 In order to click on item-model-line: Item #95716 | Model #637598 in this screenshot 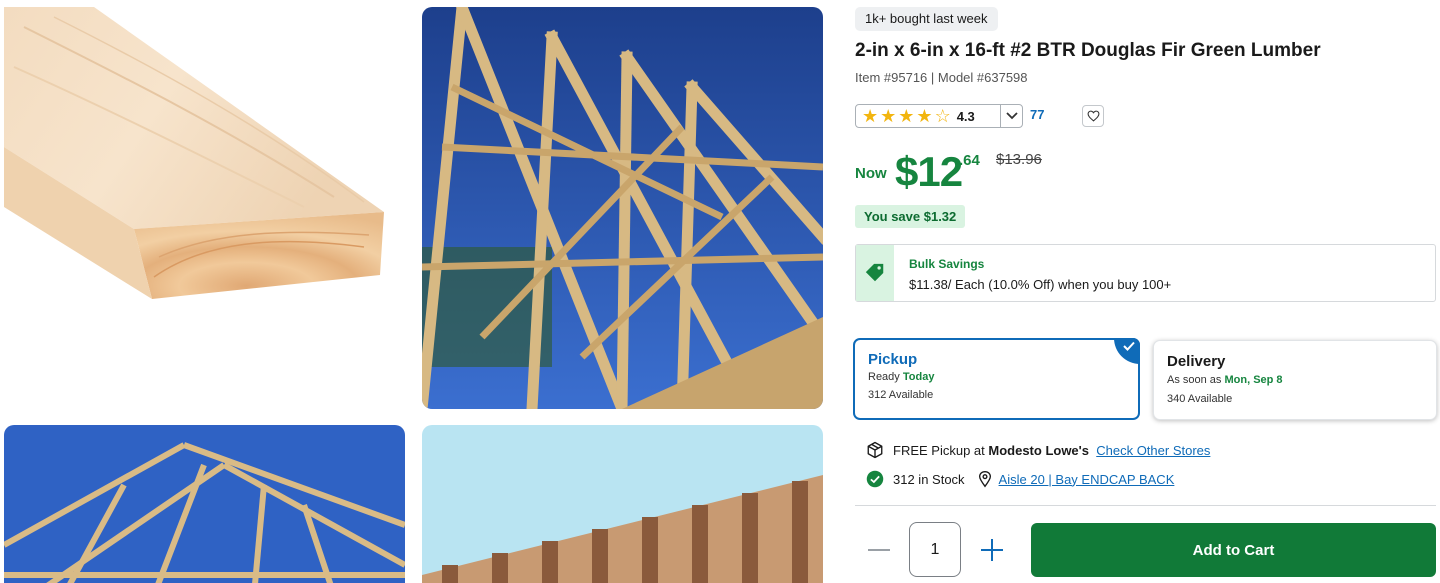, I will do `click(941, 77)`.